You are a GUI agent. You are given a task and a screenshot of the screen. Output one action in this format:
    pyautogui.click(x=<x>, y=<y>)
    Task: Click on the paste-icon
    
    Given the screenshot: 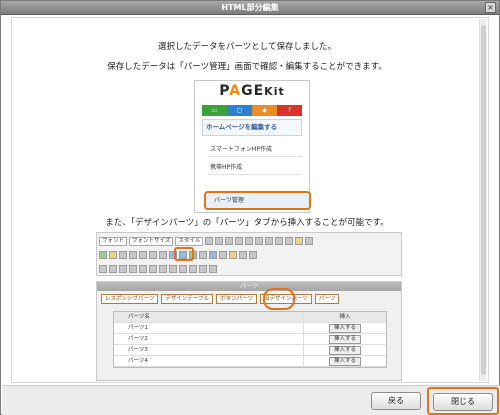 What is the action you would take?
    pyautogui.click(x=299, y=241)
    